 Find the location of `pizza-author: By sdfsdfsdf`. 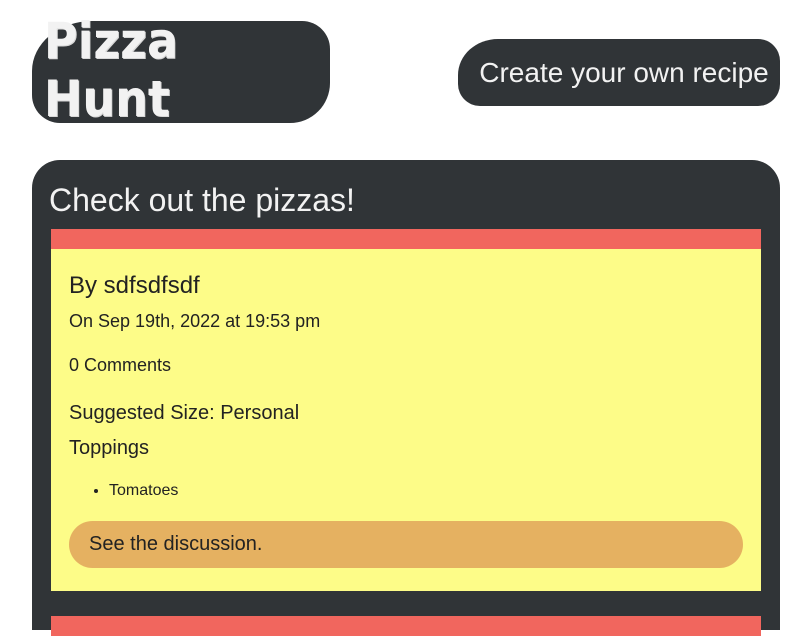

pizza-author: By sdfsdfsdf is located at coordinates (134, 285).